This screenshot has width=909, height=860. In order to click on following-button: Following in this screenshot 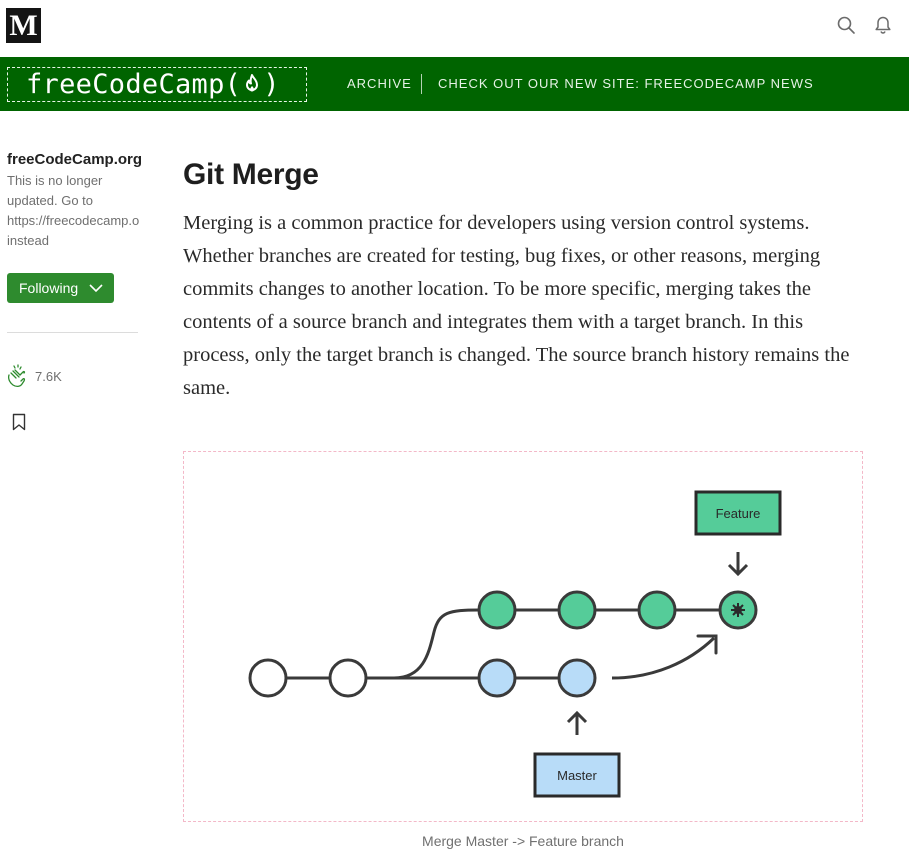, I will do `click(60, 288)`.